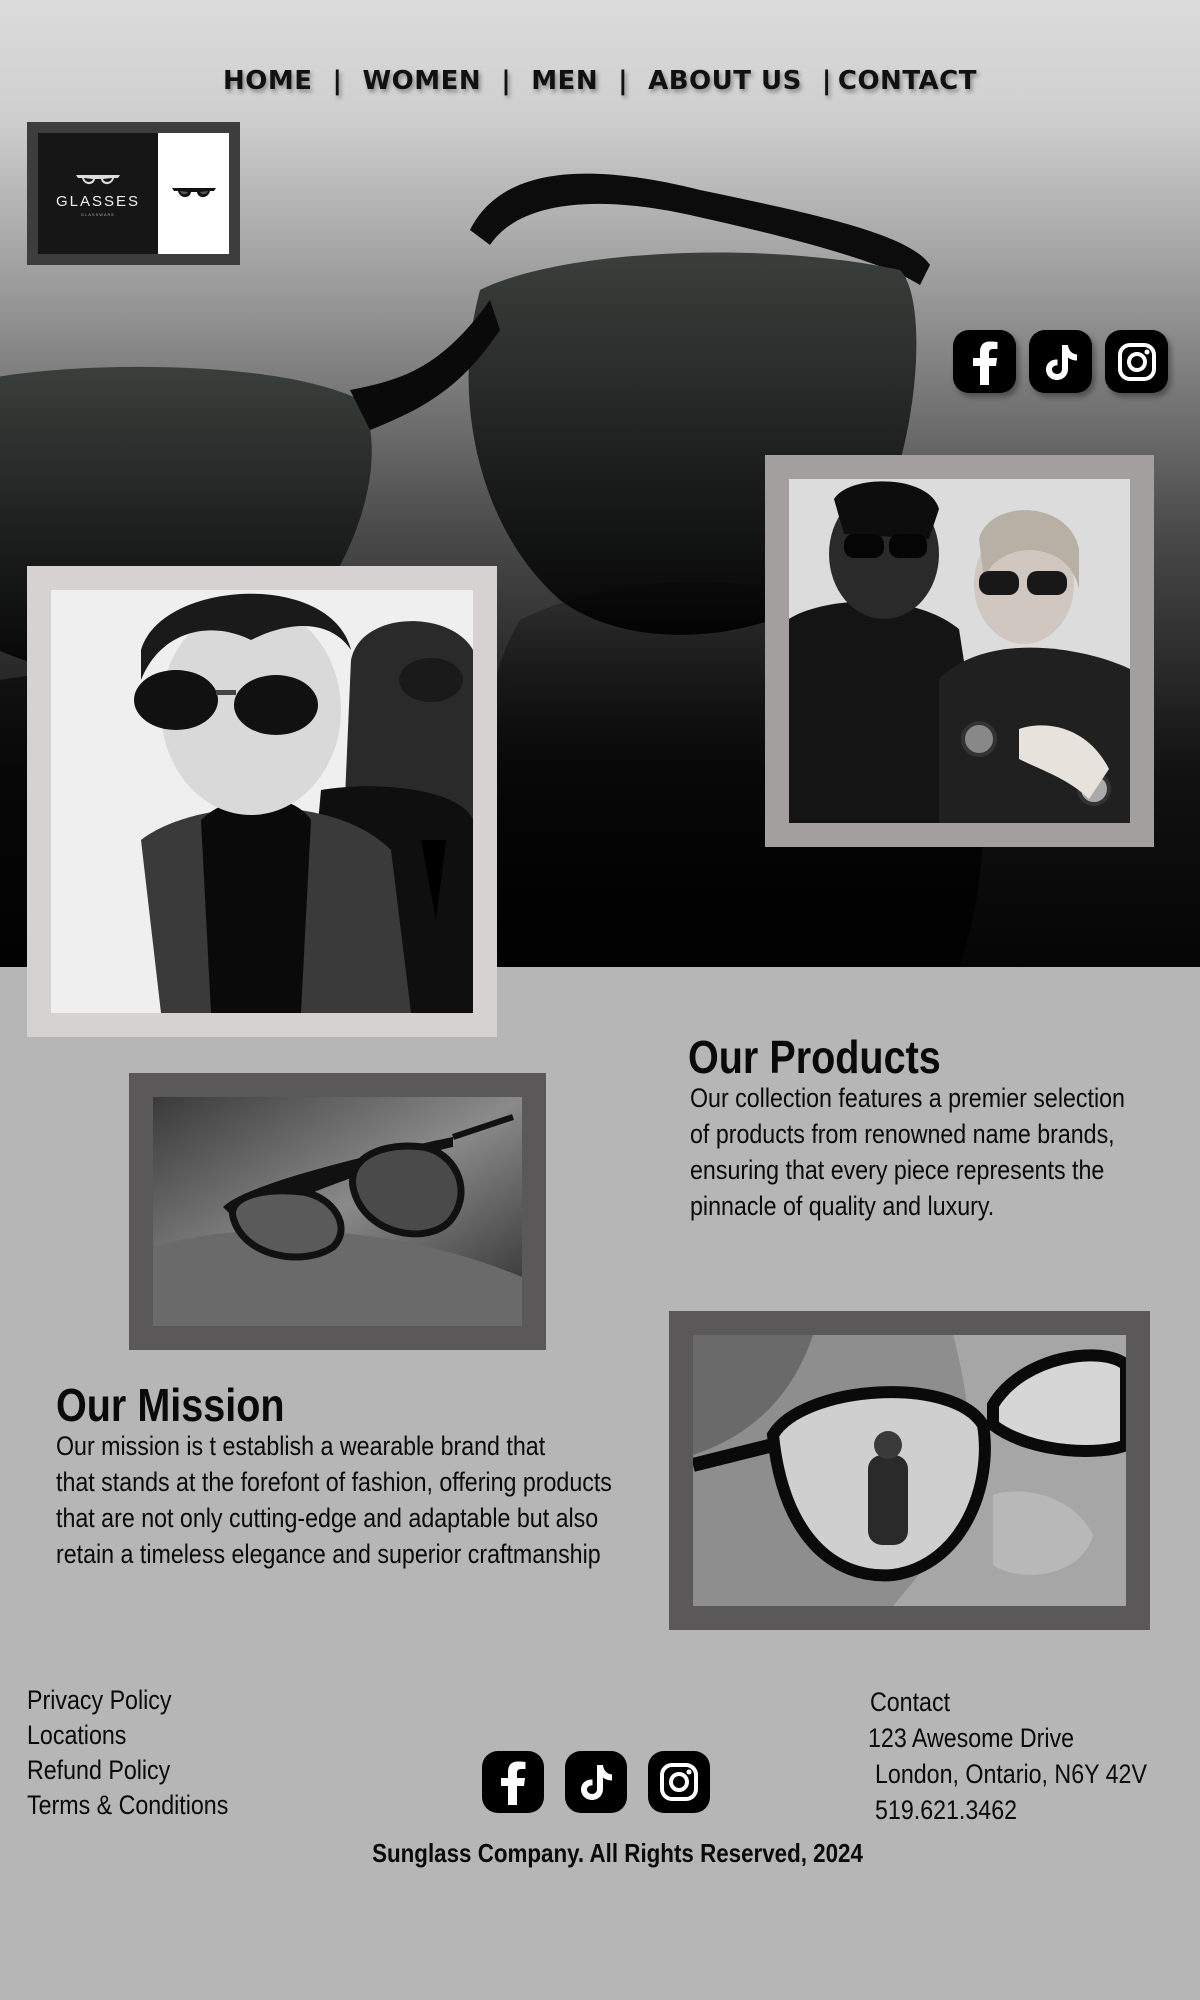 This screenshot has height=2000, width=1200. What do you see at coordinates (1011, 1810) in the screenshot?
I see `contact-phone: 519.621.3462` at bounding box center [1011, 1810].